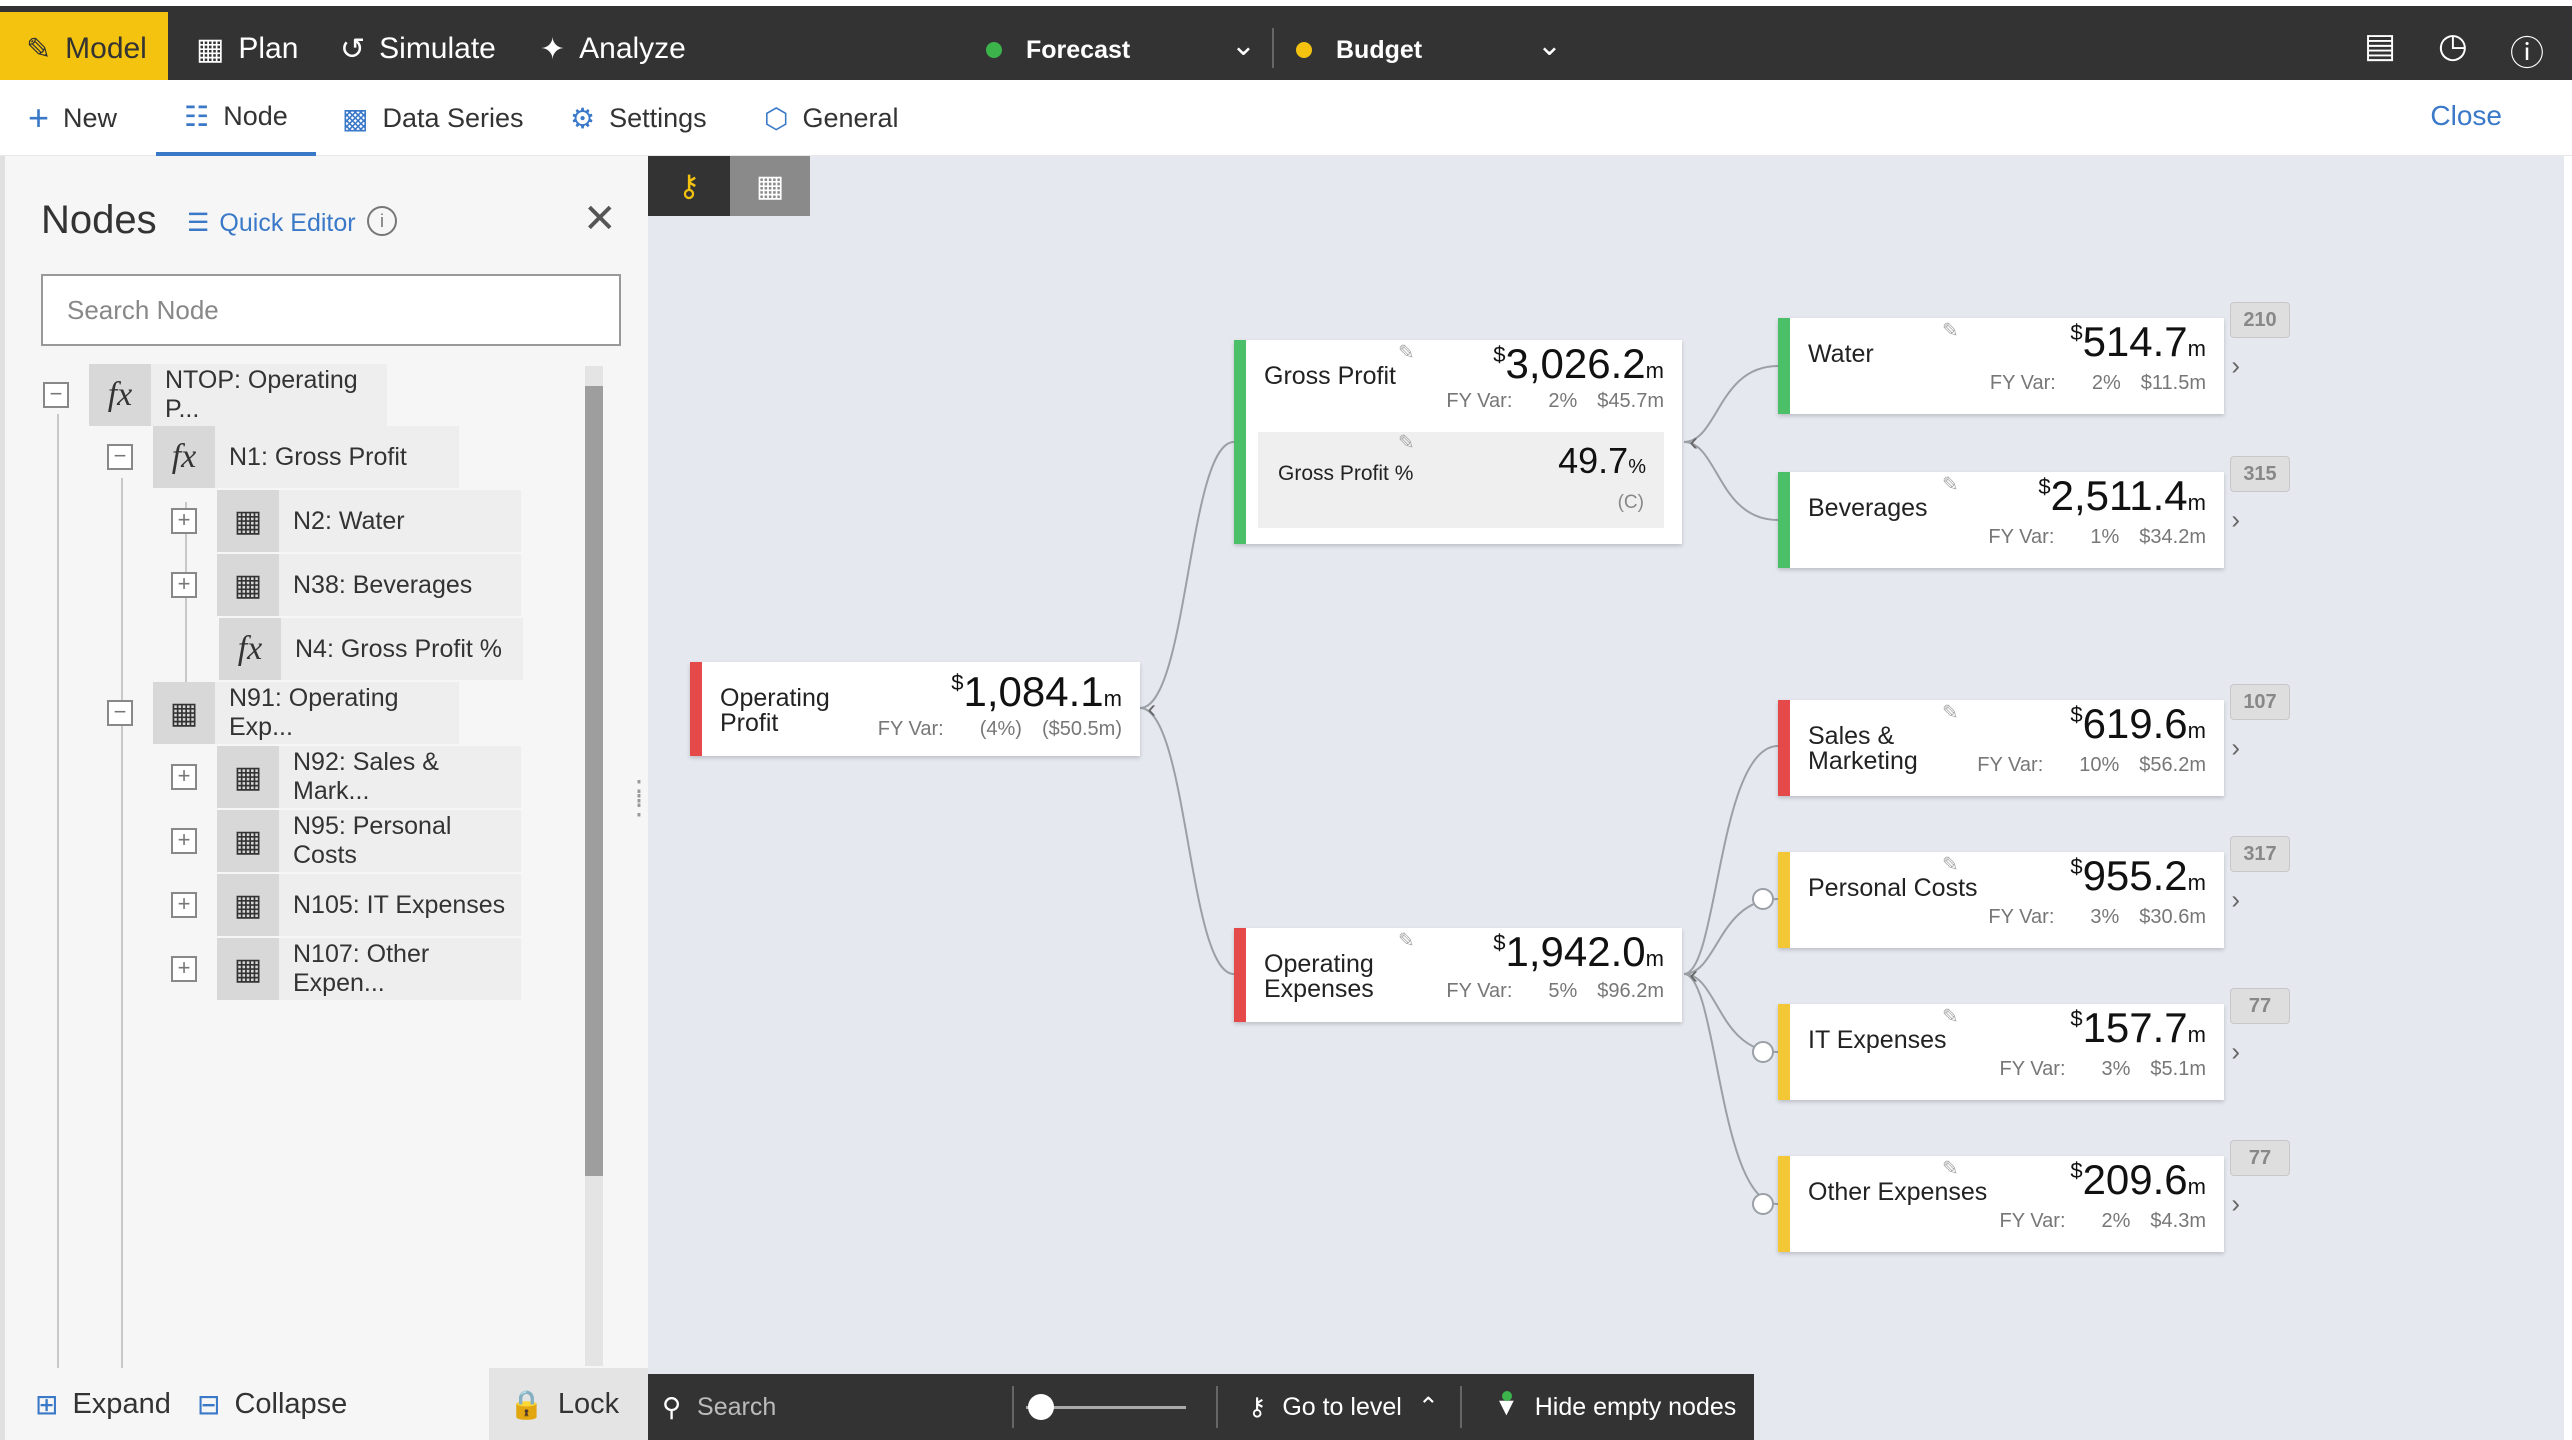 This screenshot has height=1440, width=2572. What do you see at coordinates (346, 521) in the screenshot?
I see `tree-node-n2: + ▦ N2: Water` at bounding box center [346, 521].